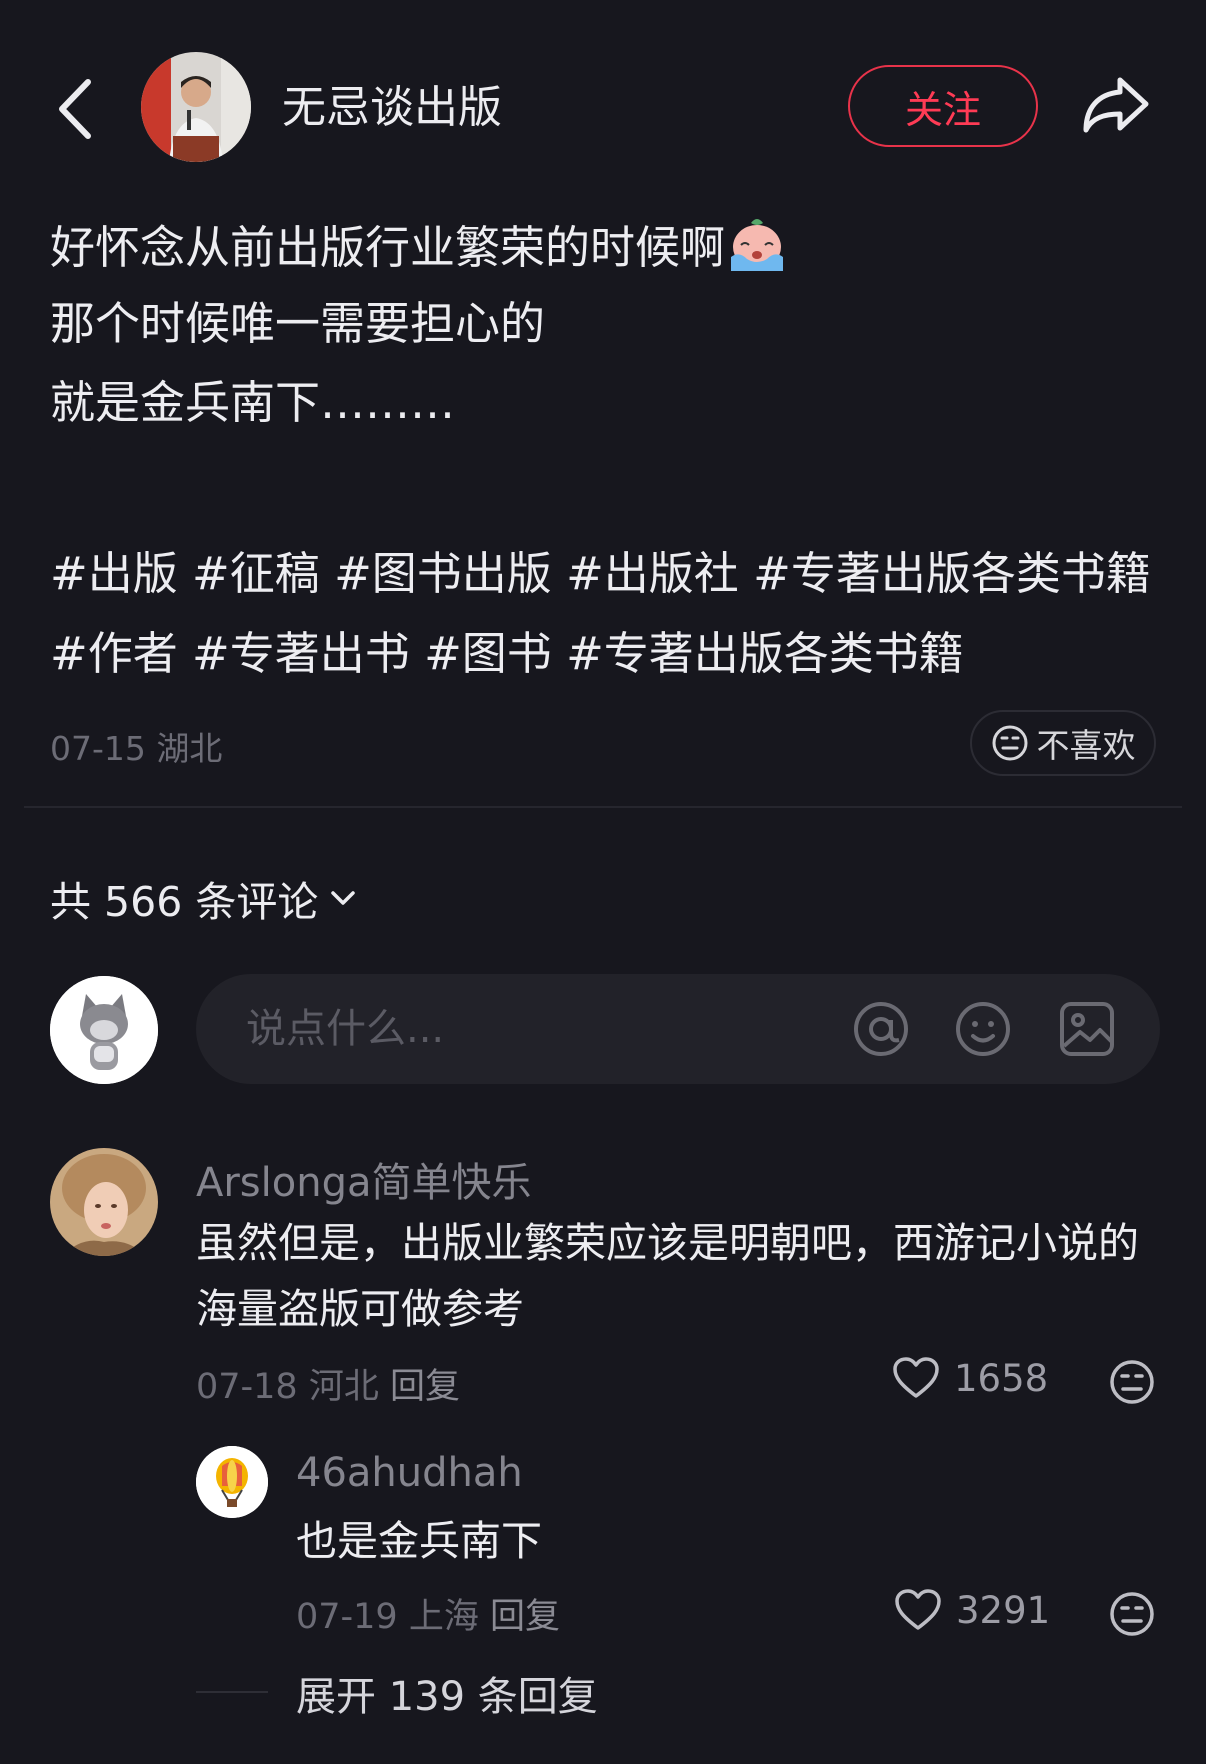 This screenshot has height=1764, width=1206. Describe the element at coordinates (443, 573) in the screenshot. I see `hashtag: #图书出版` at that location.